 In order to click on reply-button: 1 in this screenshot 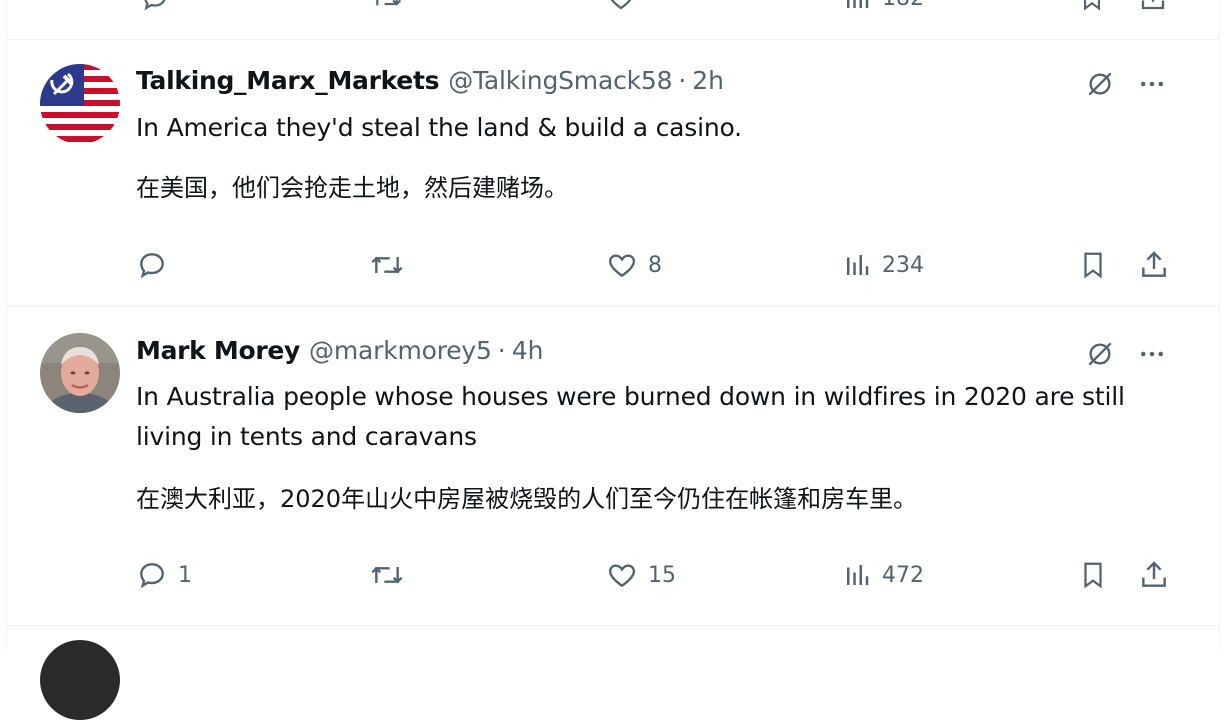, I will do `click(164, 575)`.